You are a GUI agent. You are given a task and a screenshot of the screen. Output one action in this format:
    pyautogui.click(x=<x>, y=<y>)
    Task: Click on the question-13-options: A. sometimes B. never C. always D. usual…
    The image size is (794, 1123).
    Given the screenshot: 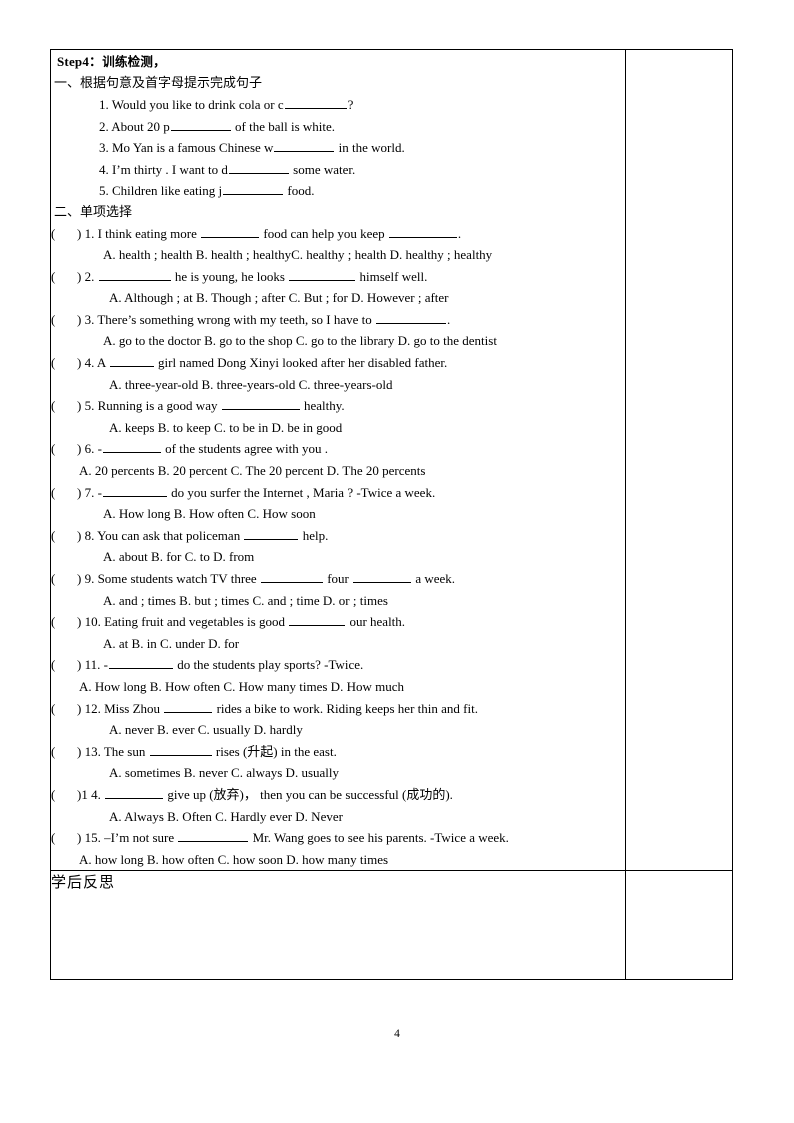 What is the action you would take?
    pyautogui.click(x=338, y=773)
    